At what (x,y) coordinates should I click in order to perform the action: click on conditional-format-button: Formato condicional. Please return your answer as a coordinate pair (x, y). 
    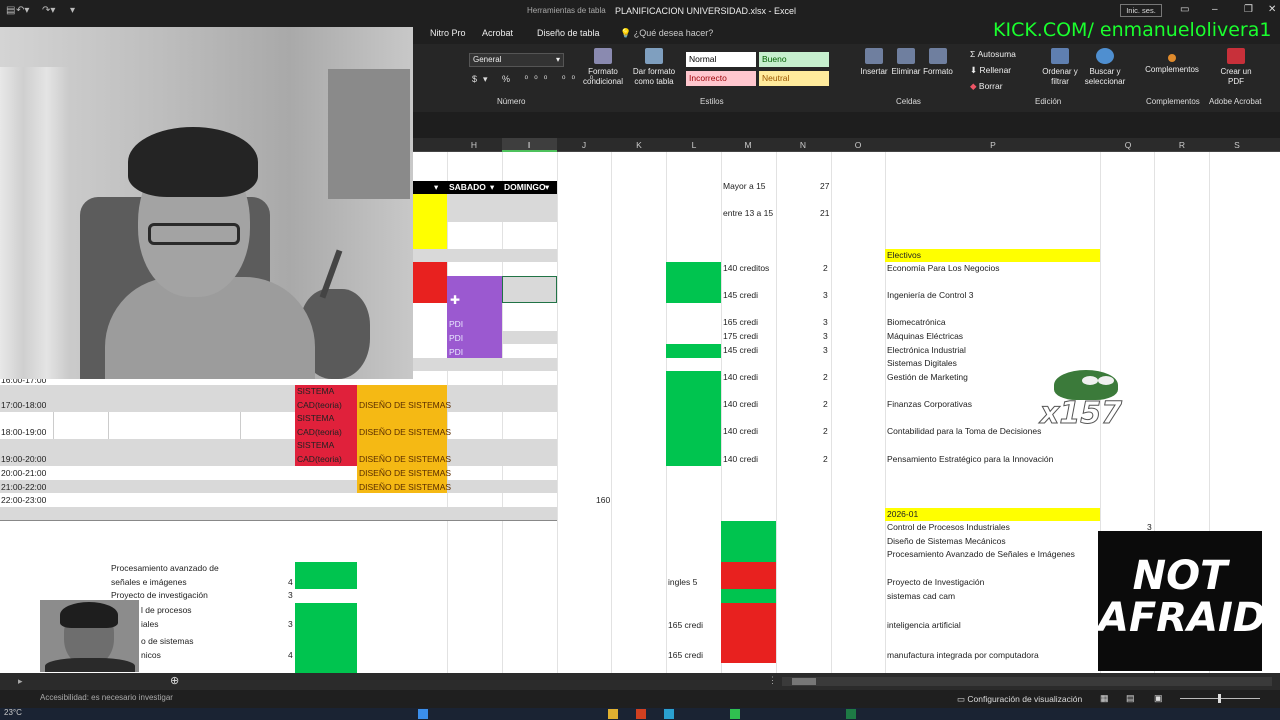
    Looking at the image, I should click on (603, 67).